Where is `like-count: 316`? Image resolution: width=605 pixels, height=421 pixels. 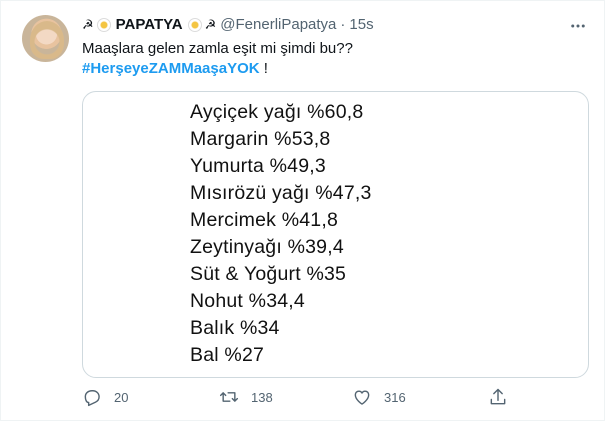 like-count: 316 is located at coordinates (395, 397).